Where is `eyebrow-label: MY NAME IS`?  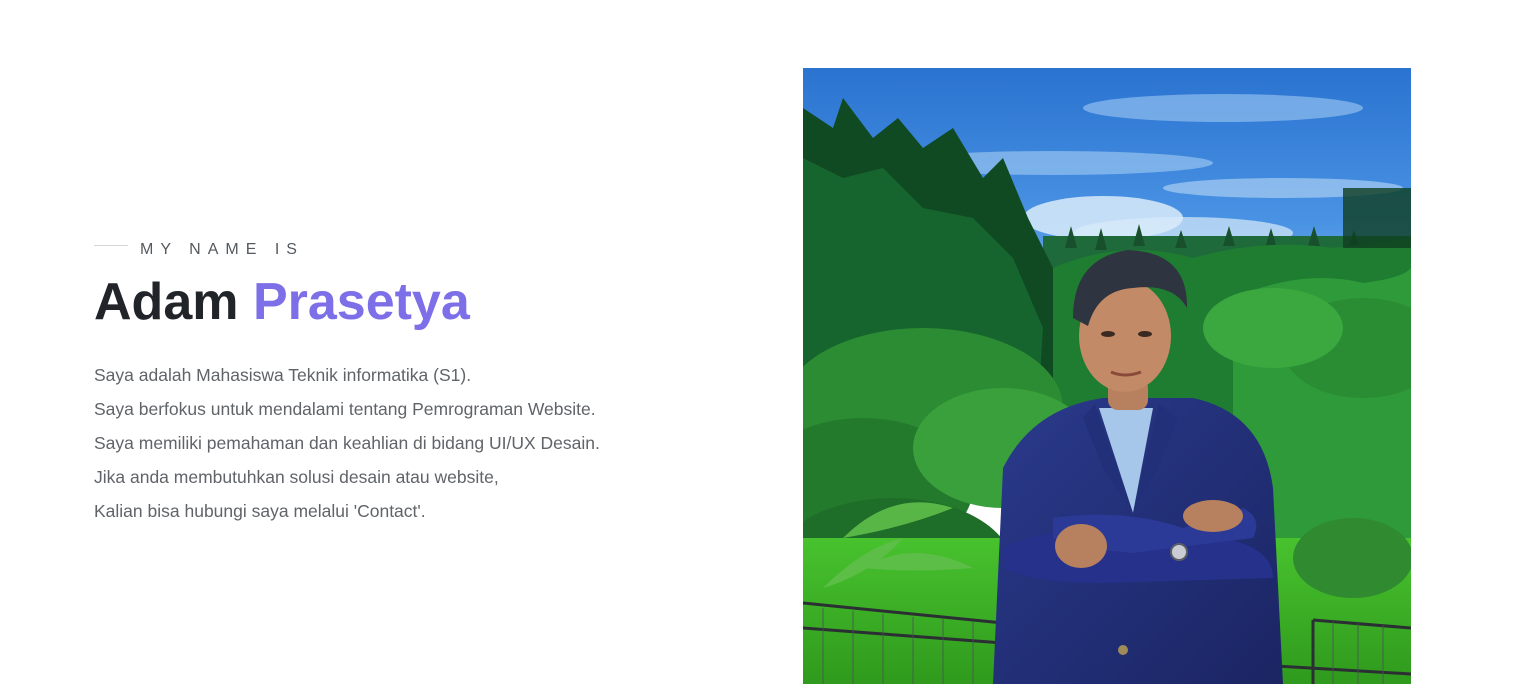
eyebrow-label: MY NAME IS is located at coordinates (222, 249).